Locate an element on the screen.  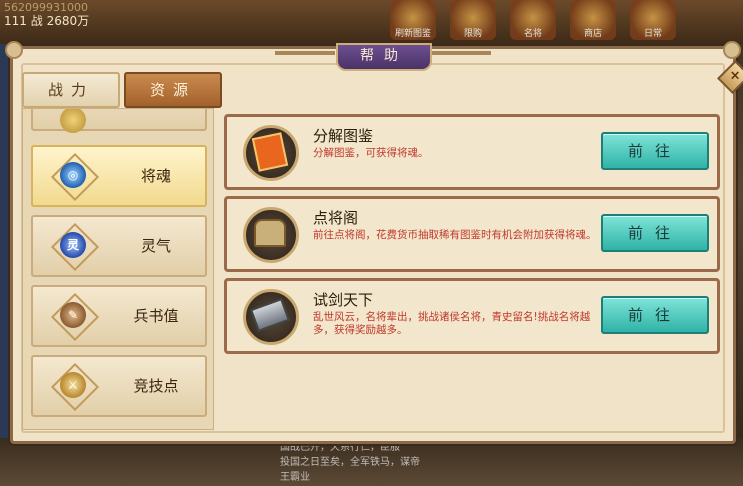
event-icon: 名将 is located at coordinates (533, 20).